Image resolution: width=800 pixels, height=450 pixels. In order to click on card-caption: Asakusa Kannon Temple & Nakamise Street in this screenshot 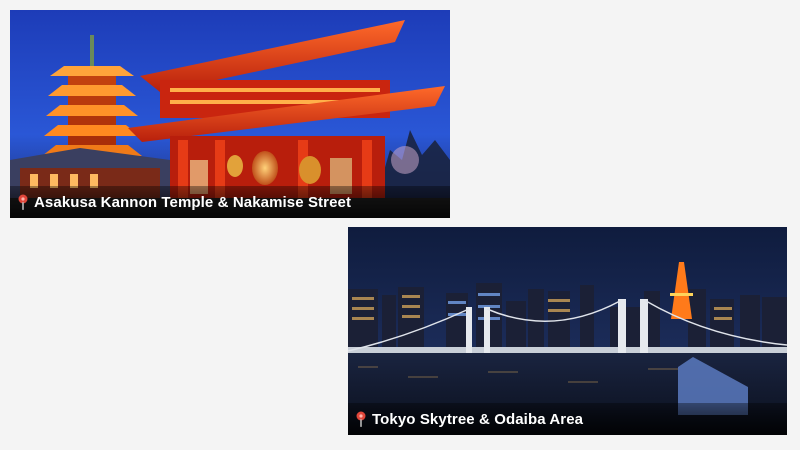, I will do `click(230, 202)`.